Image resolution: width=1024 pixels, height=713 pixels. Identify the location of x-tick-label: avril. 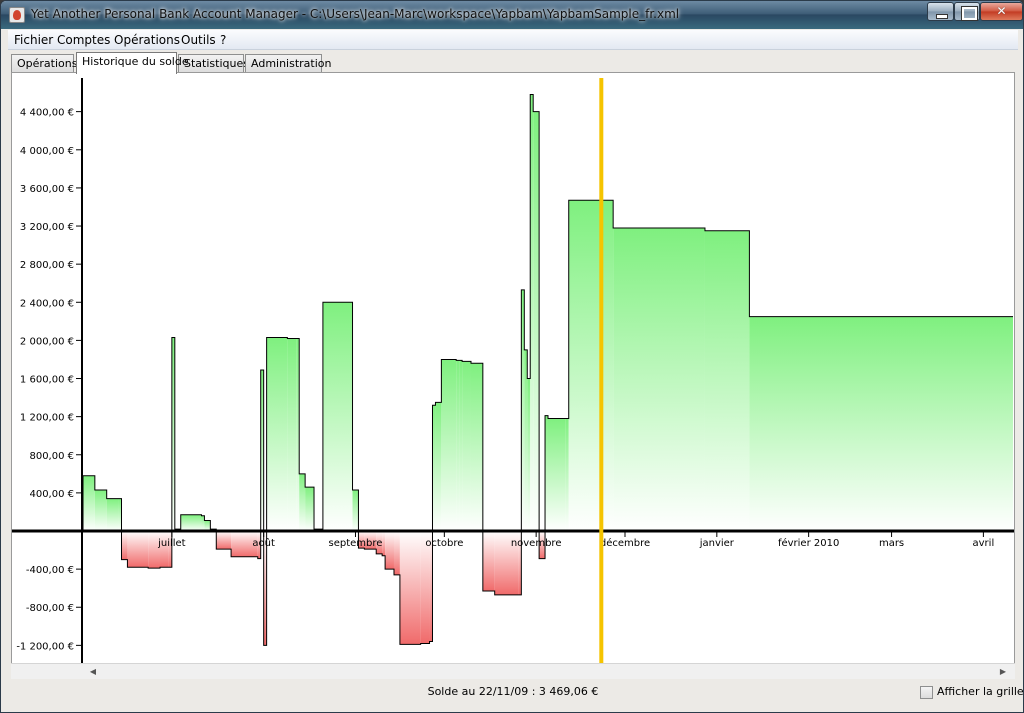
(984, 543).